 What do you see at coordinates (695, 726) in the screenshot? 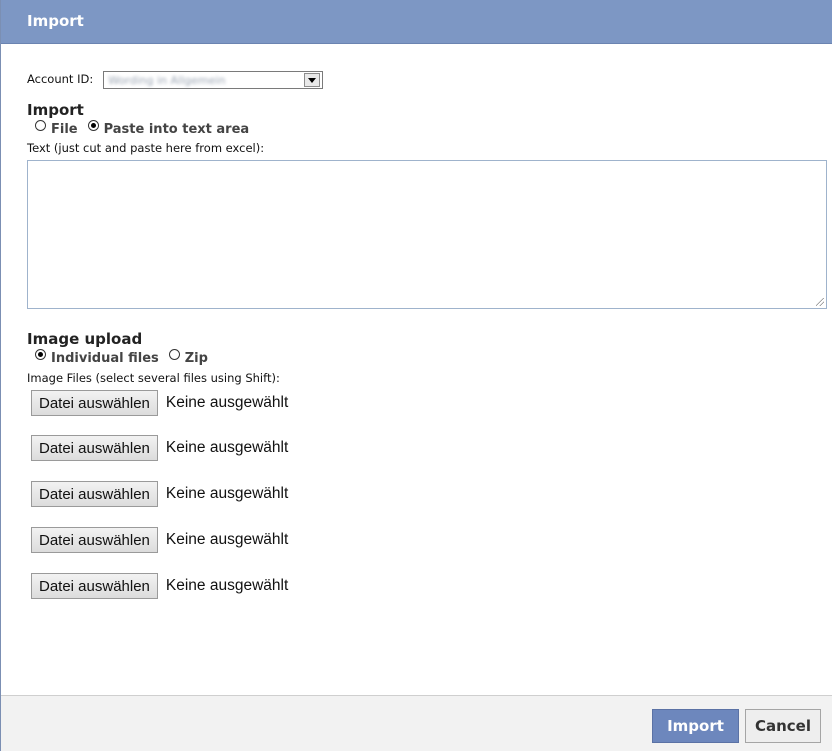
I see `import-button: Import` at bounding box center [695, 726].